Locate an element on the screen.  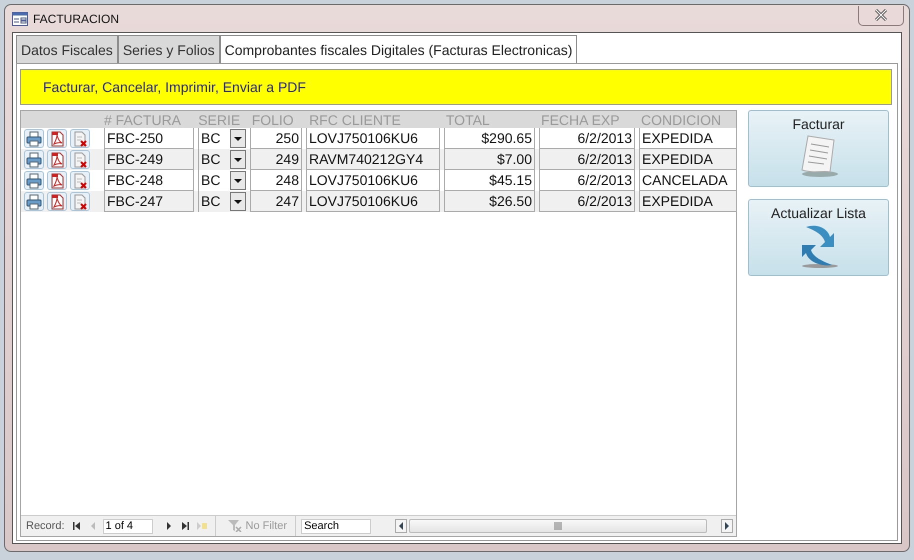
table-cell: $26.50 is located at coordinates (489, 201).